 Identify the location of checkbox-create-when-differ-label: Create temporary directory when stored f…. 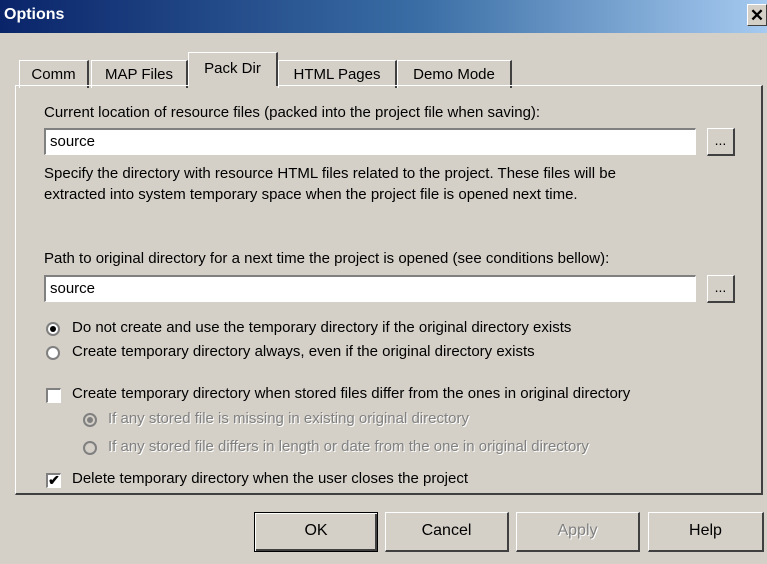
(351, 393).